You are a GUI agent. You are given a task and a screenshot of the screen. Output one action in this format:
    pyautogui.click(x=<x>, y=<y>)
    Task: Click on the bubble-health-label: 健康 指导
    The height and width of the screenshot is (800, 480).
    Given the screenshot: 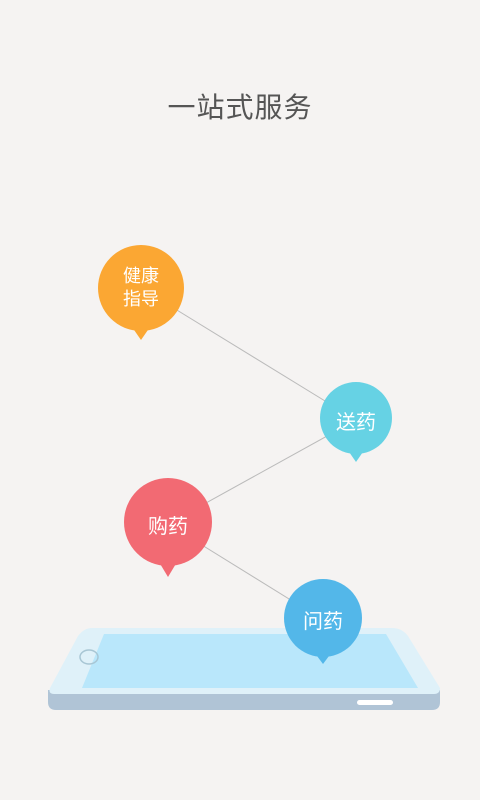 What is the action you would take?
    pyautogui.click(x=141, y=288)
    